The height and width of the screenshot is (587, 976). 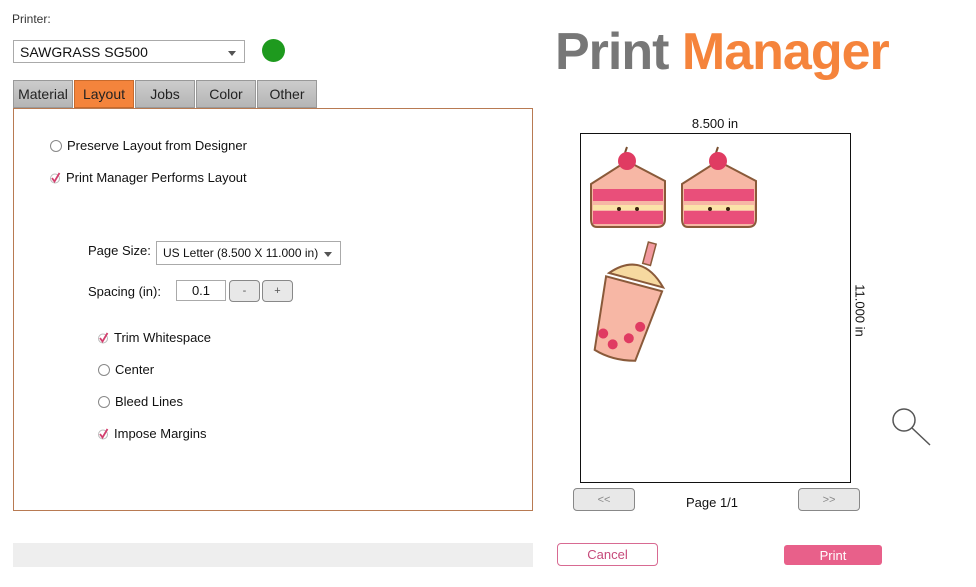 What do you see at coordinates (119, 250) in the screenshot?
I see `page-size-label: Page Size:` at bounding box center [119, 250].